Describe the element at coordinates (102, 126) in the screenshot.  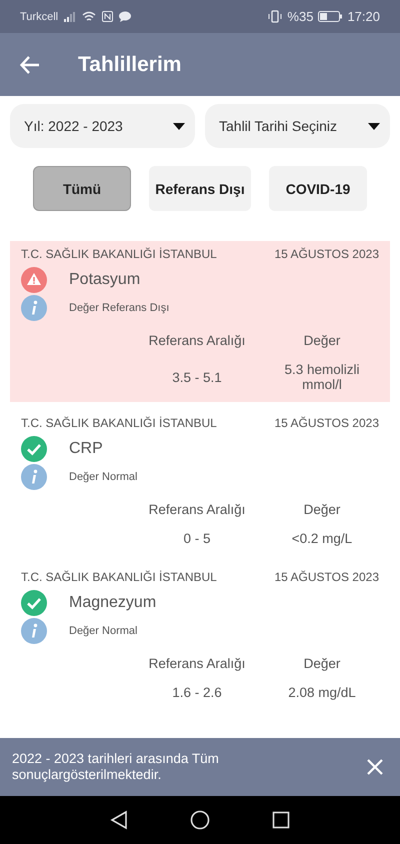
I see `dropdown: Yıl: 2022 - 2023` at that location.